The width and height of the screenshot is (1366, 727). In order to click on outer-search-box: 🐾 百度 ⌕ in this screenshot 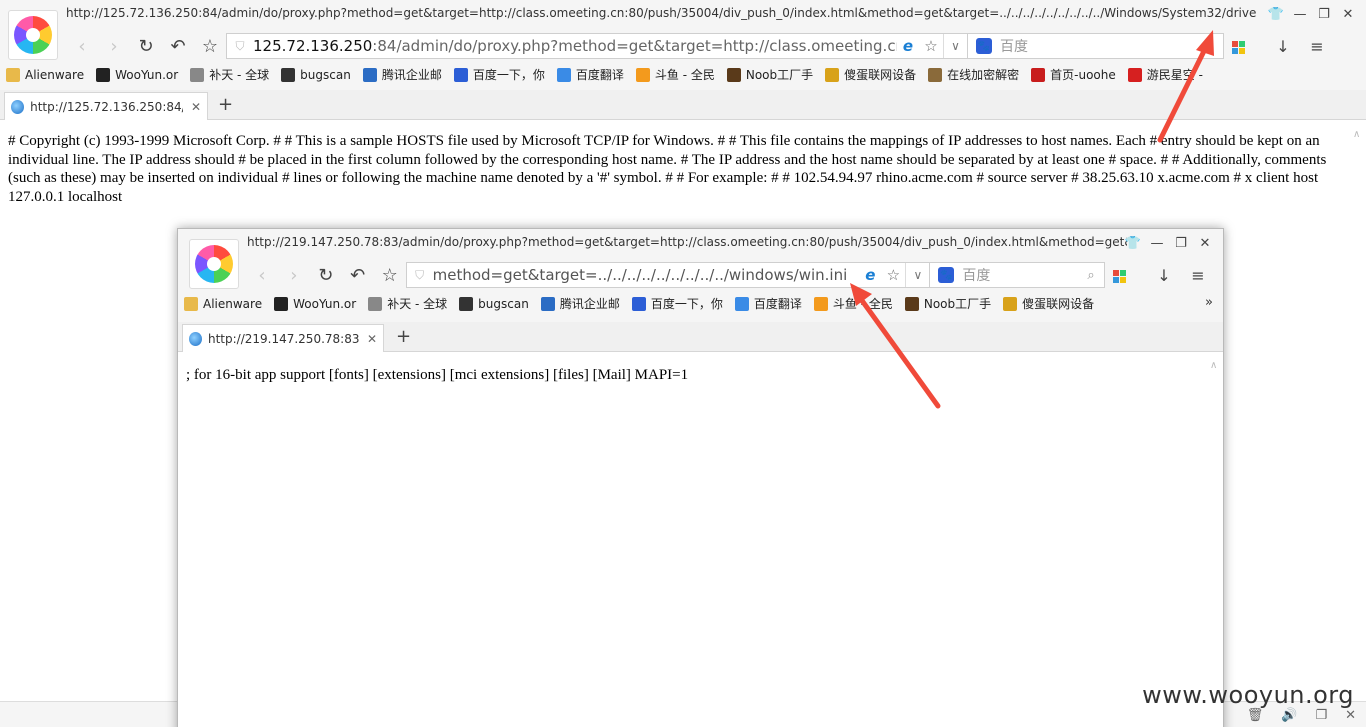, I will do `click(1096, 46)`.